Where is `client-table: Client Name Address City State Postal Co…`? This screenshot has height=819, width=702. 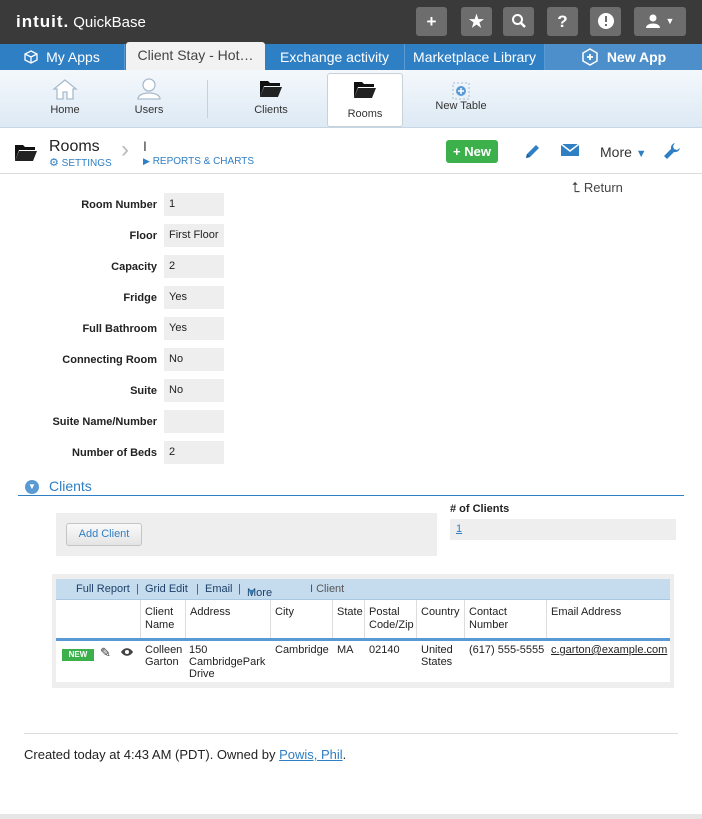
client-table: Client Name Address City State Postal Co… is located at coordinates (363, 641).